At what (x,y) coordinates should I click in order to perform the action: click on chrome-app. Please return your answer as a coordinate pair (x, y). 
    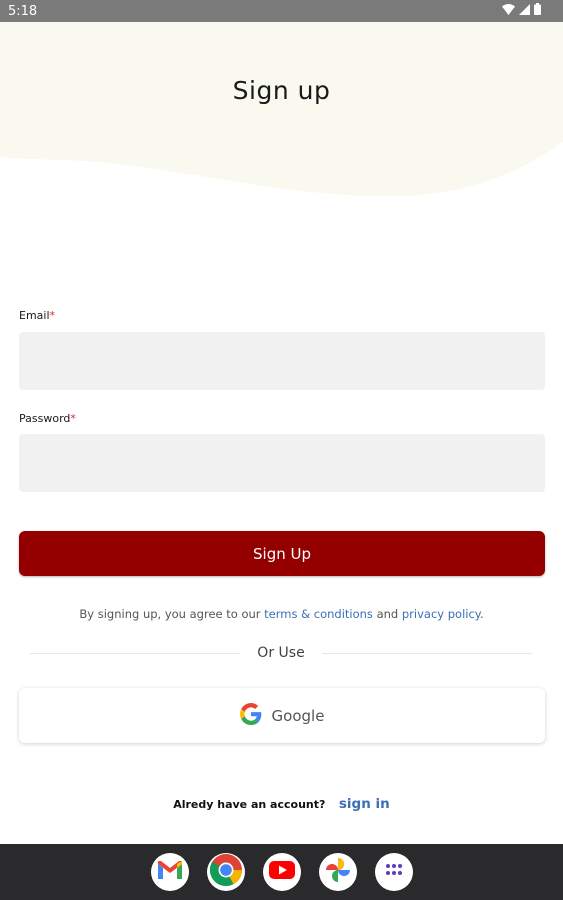
    Looking at the image, I should click on (226, 872).